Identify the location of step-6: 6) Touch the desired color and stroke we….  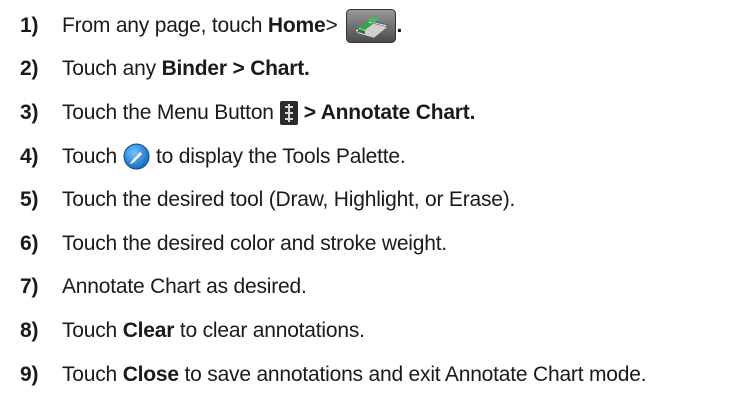
(380, 244).